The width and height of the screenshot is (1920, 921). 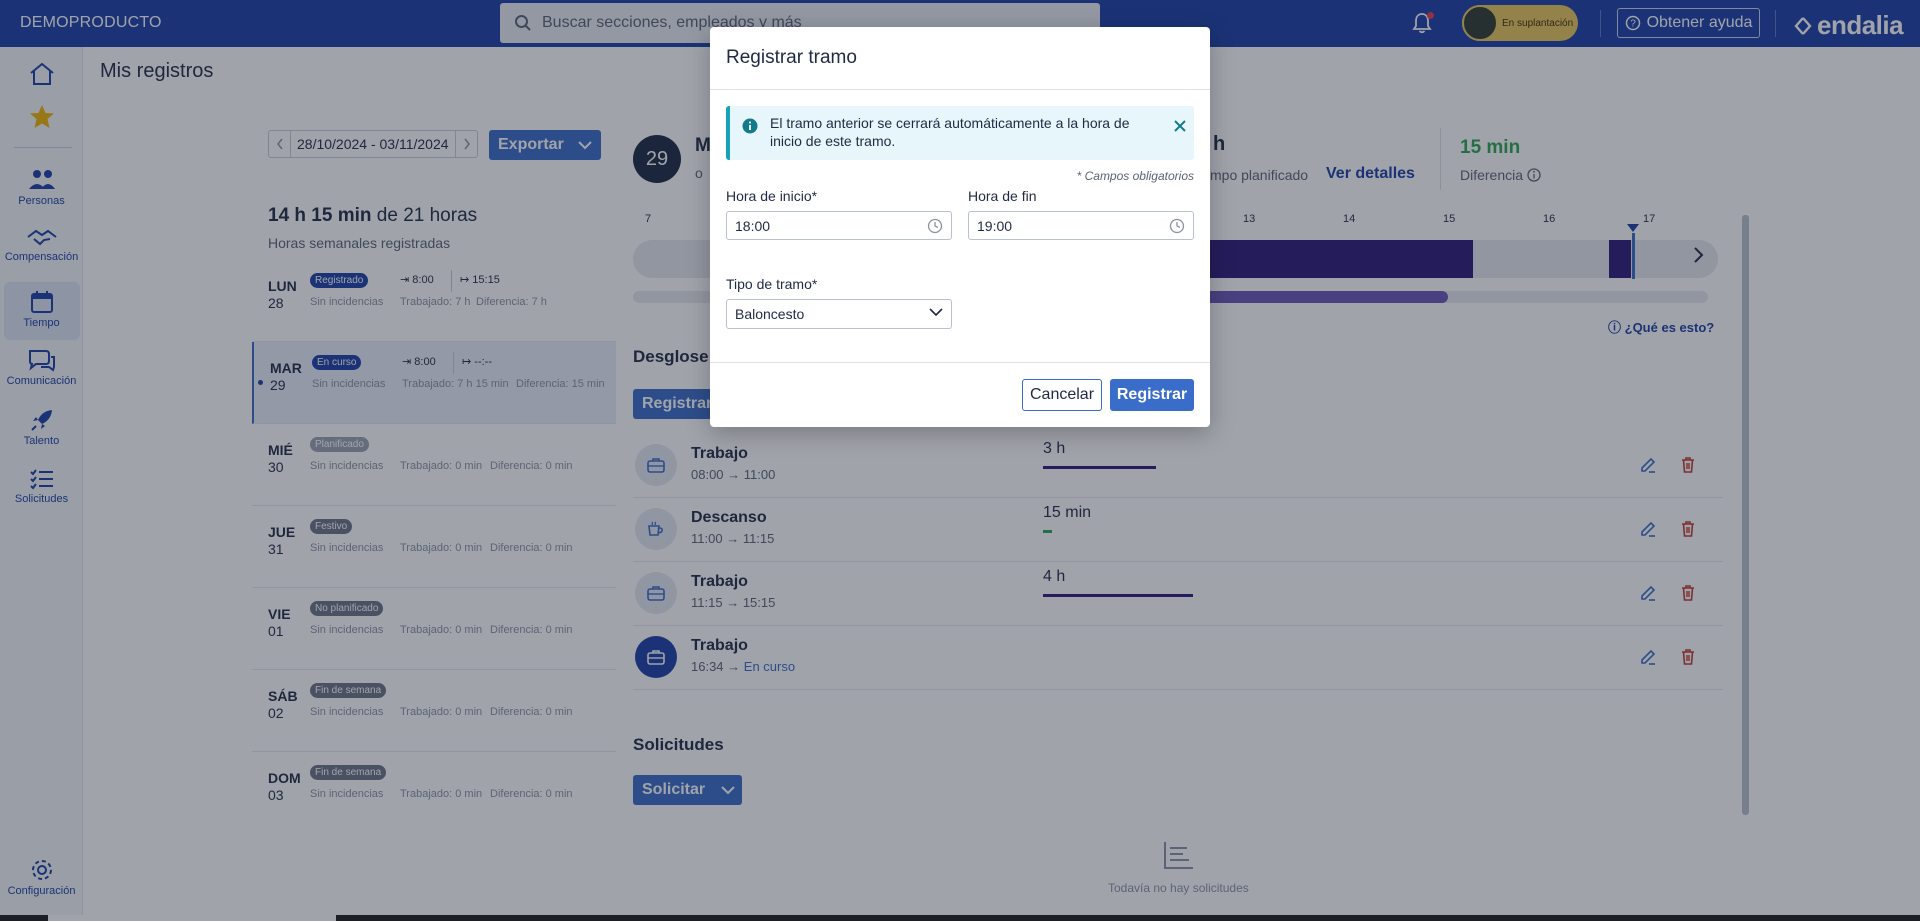 I want to click on segment-type-value: Baloncesto, so click(x=770, y=314).